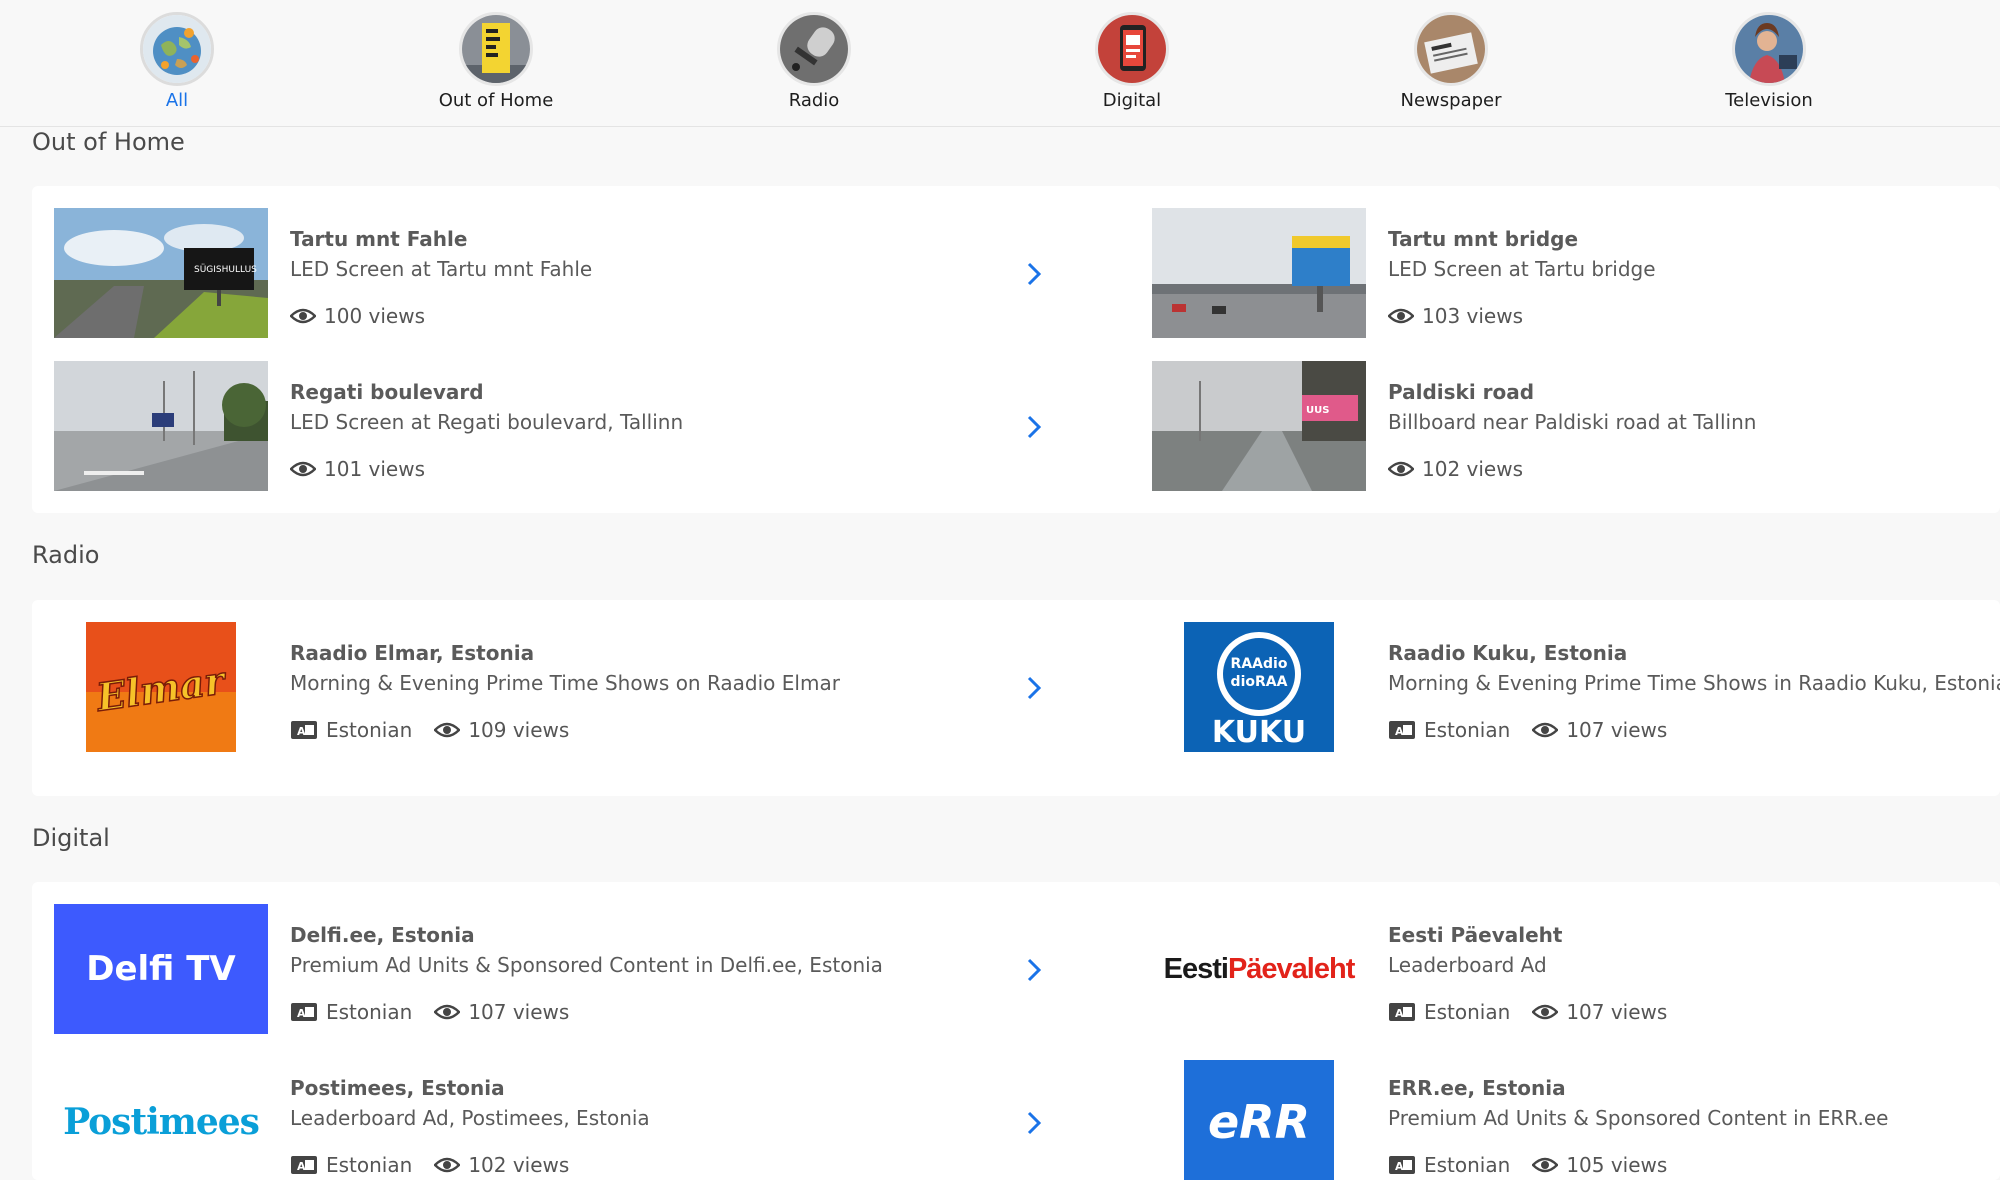 The height and width of the screenshot is (1180, 2000). Describe the element at coordinates (496, 49) in the screenshot. I see `advertising-poster-icon` at that location.